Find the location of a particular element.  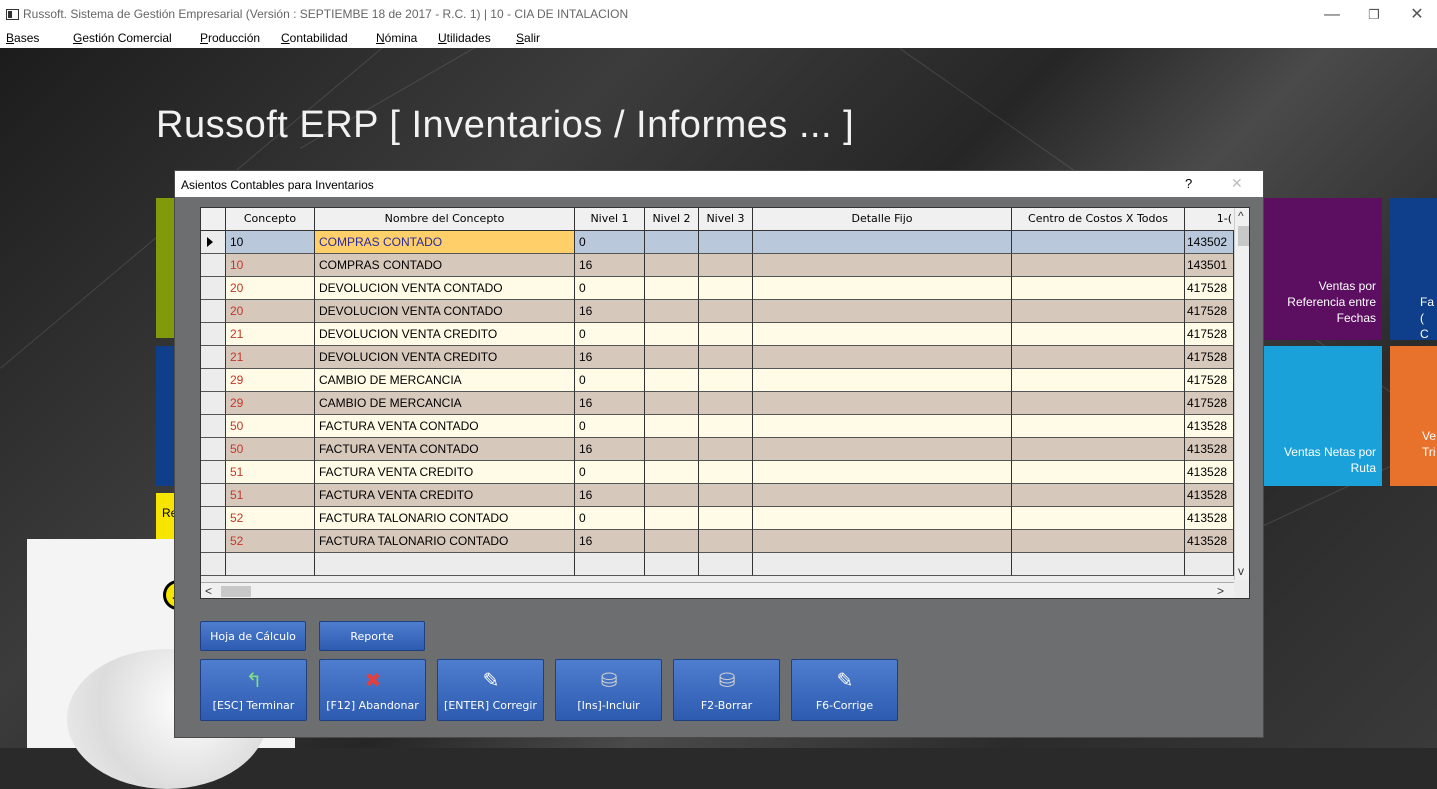

ins-incluir-button: ⛁ [Ins]-Incluir is located at coordinates (608, 690).